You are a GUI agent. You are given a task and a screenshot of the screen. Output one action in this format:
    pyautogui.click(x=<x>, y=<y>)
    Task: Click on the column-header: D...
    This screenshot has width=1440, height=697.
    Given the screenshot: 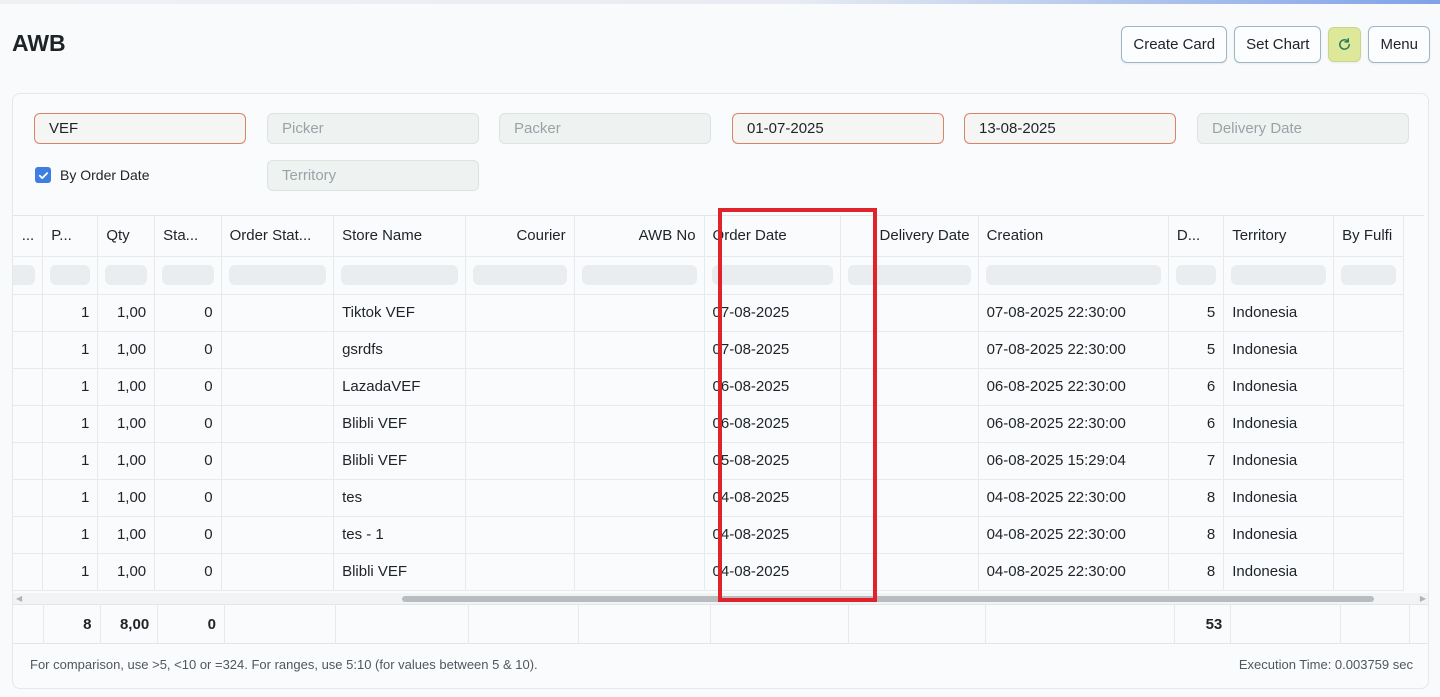 What is the action you would take?
    pyautogui.click(x=1196, y=236)
    